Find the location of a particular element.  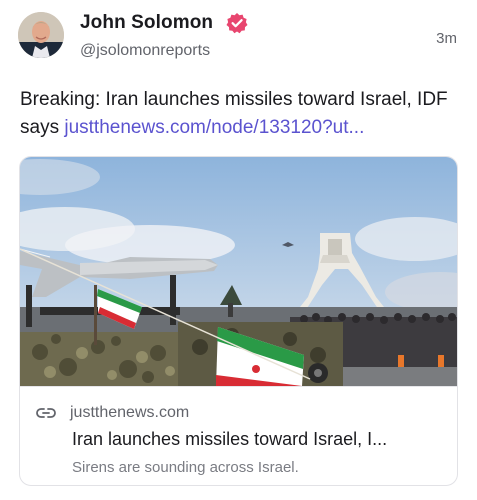

post-timestamp: 3m is located at coordinates (446, 38).